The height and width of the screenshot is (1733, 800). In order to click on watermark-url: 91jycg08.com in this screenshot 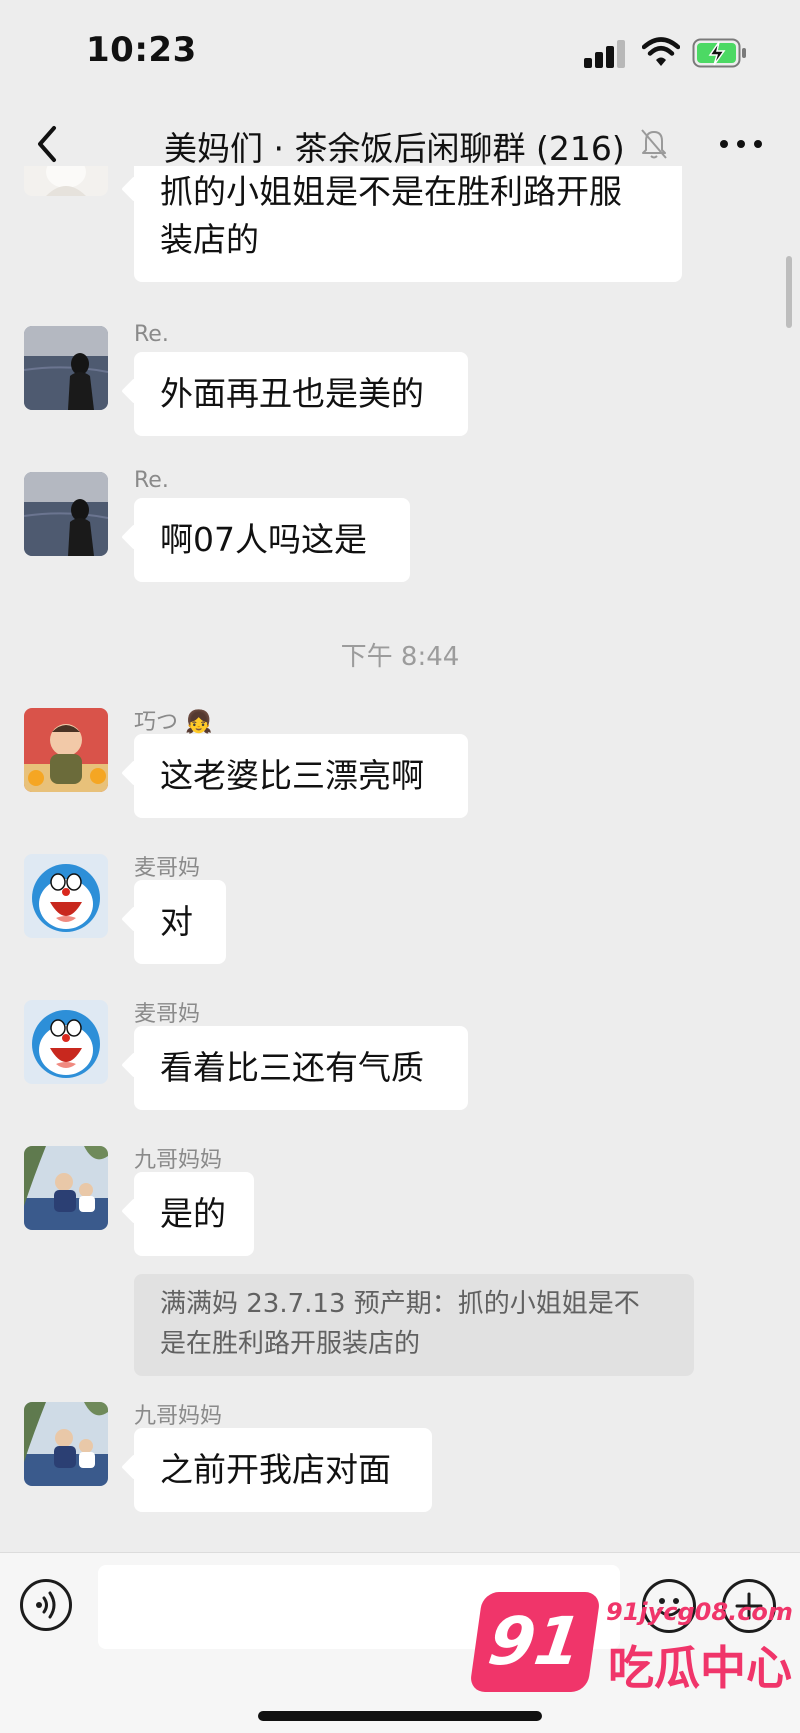, I will do `click(699, 1612)`.